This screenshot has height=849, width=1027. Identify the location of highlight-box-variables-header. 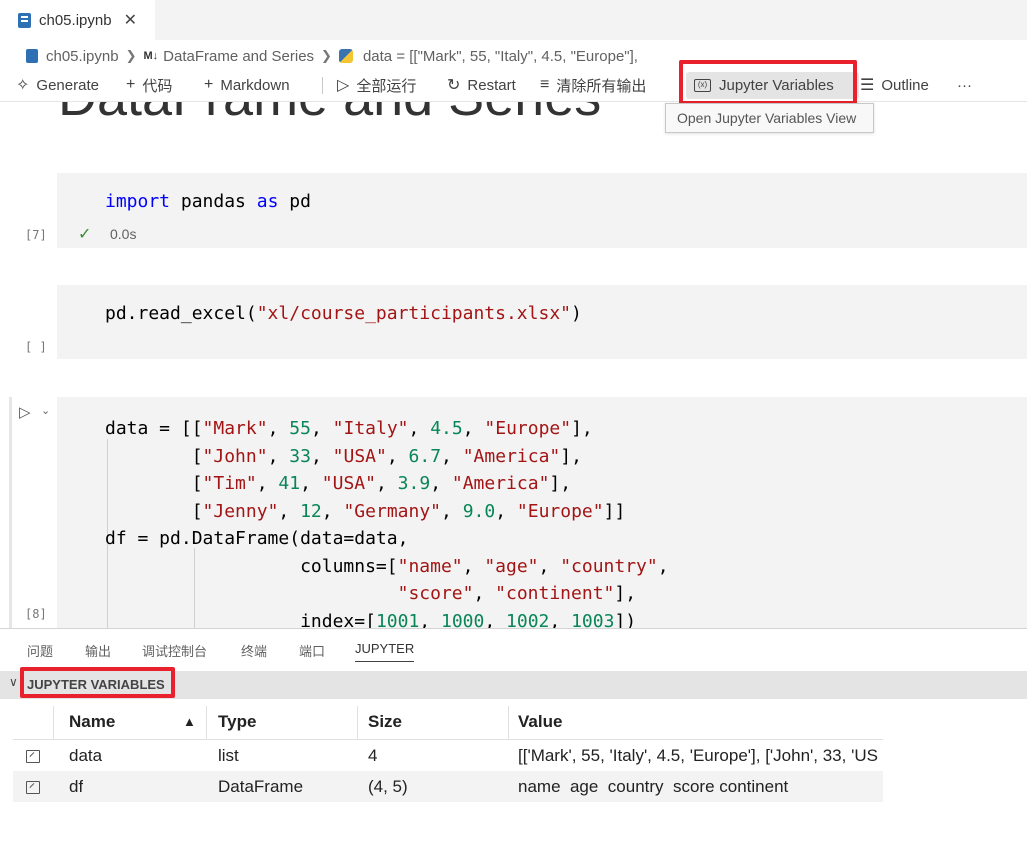
(97, 682).